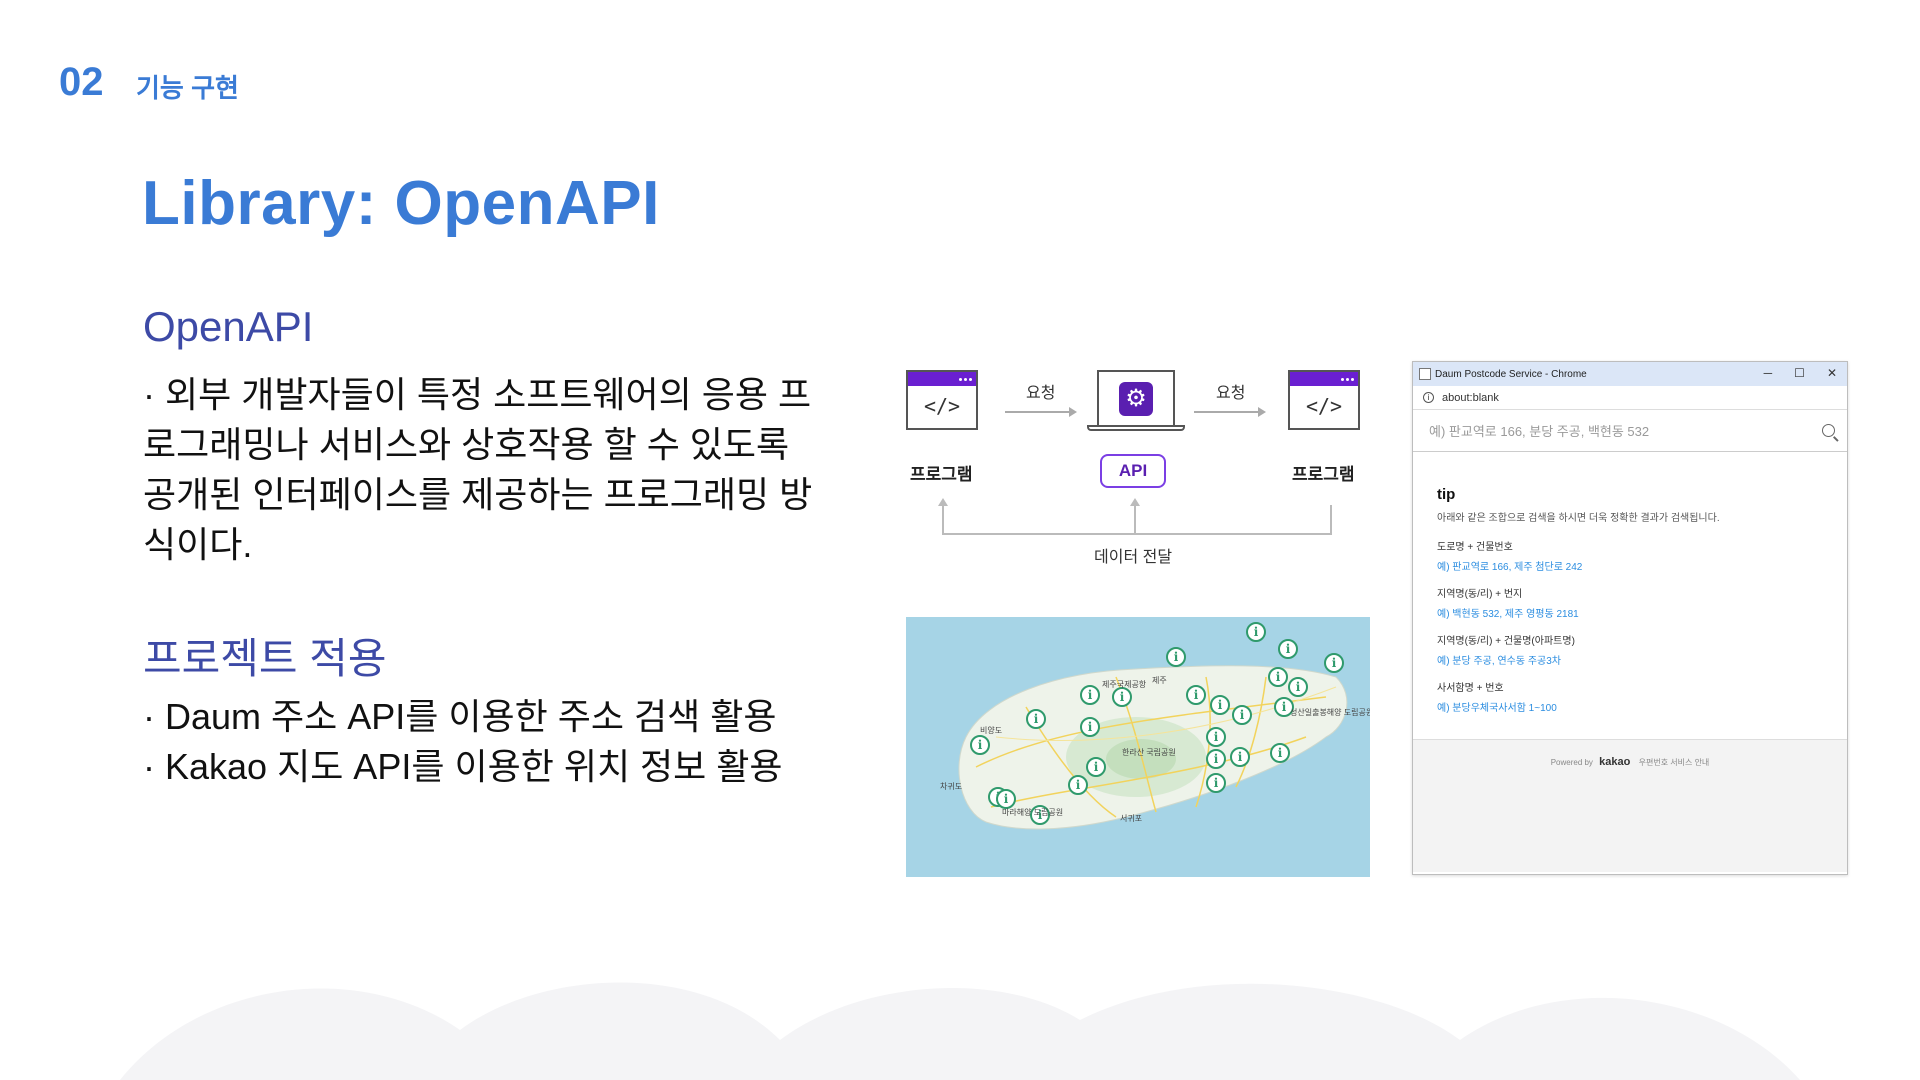 The image size is (1920, 1080). What do you see at coordinates (1041, 393) in the screenshot?
I see `request-label-left: 요청` at bounding box center [1041, 393].